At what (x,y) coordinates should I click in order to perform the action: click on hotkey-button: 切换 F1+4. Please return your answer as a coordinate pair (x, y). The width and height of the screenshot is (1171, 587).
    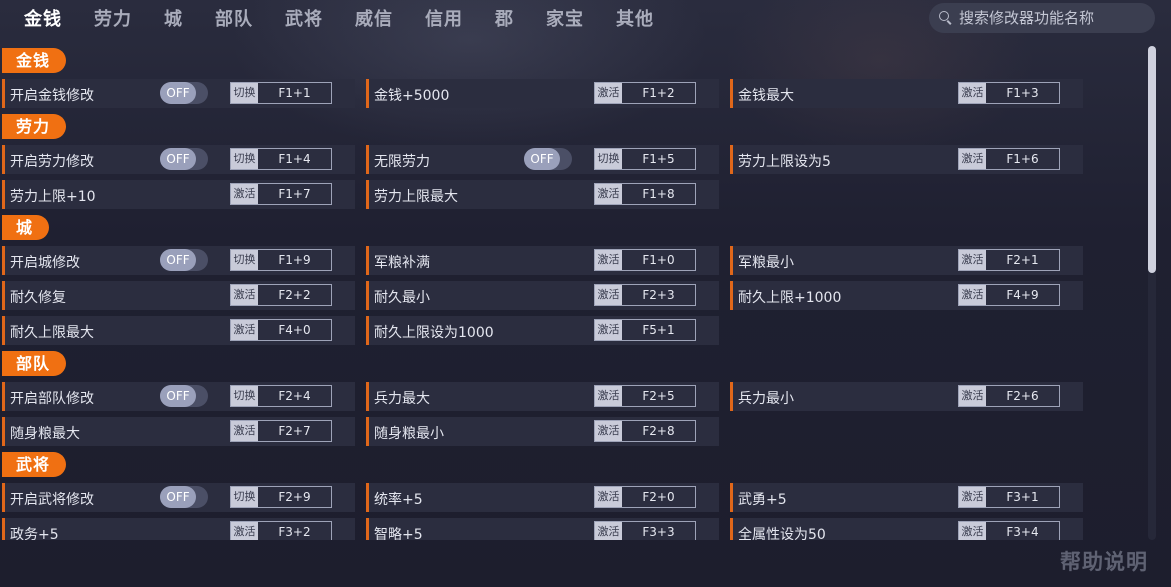
    Looking at the image, I should click on (281, 159).